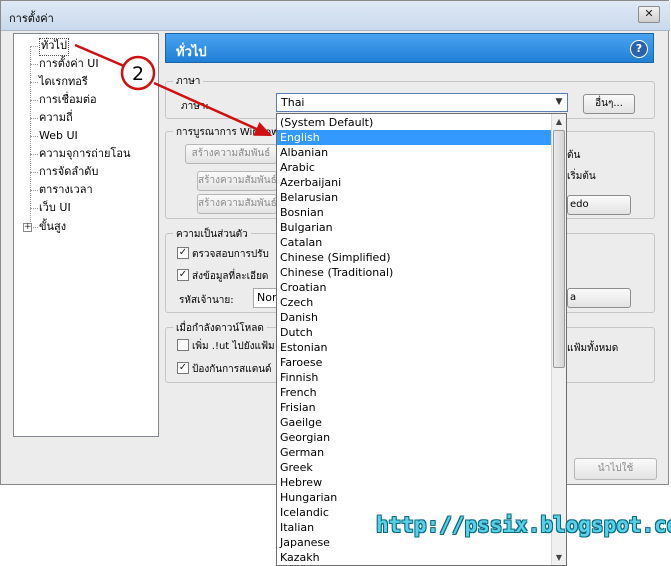 The width and height of the screenshot is (671, 566). I want to click on language-option: Azerbaijani, so click(414, 182).